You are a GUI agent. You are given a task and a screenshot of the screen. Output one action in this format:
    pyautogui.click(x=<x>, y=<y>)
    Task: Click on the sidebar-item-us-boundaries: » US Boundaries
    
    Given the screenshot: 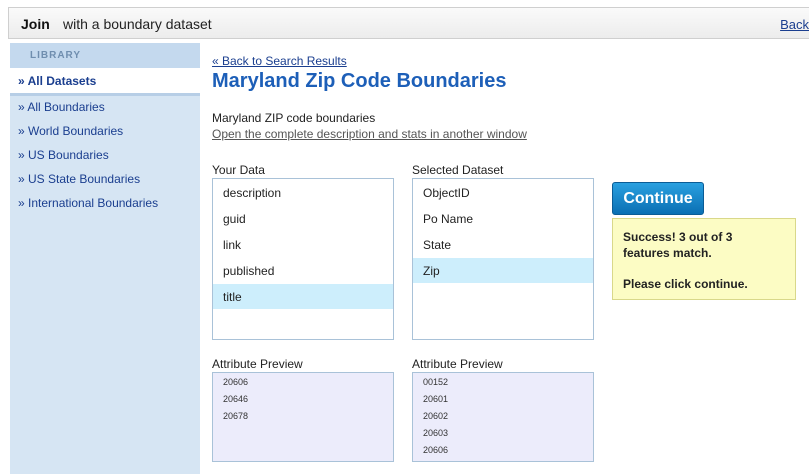 What is the action you would take?
    pyautogui.click(x=63, y=155)
    